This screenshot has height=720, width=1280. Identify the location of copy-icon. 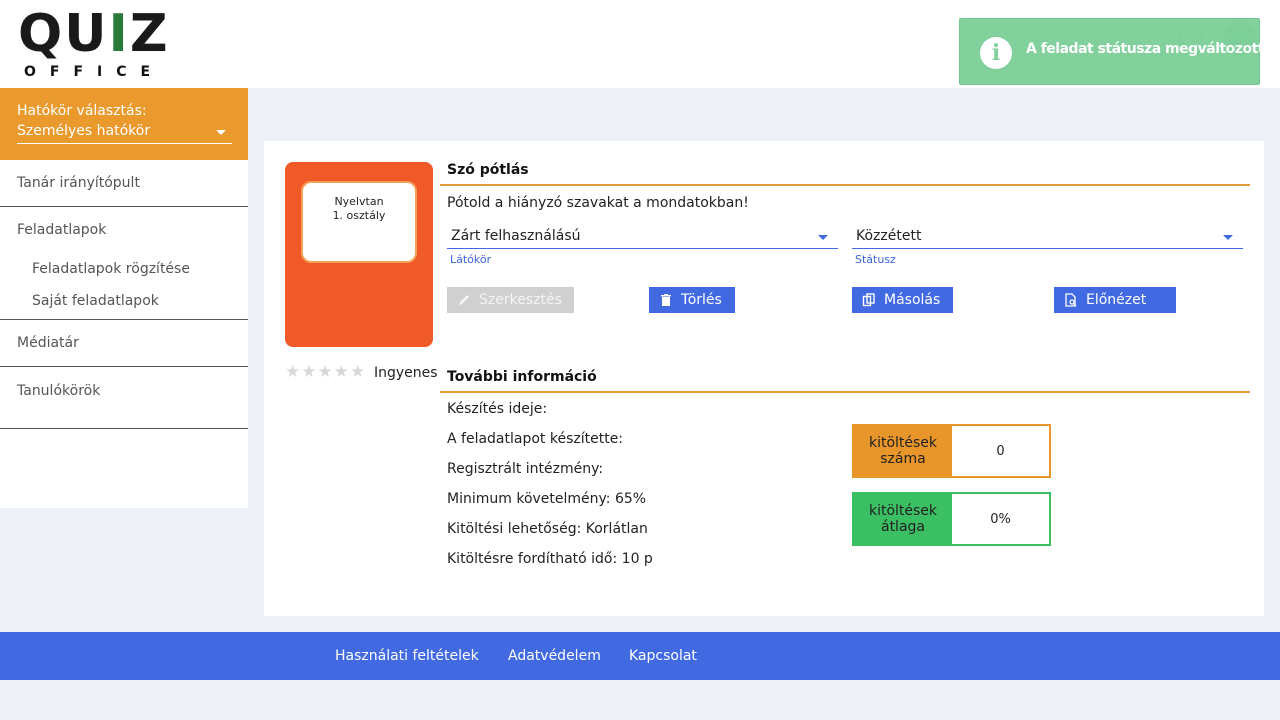
(868, 300).